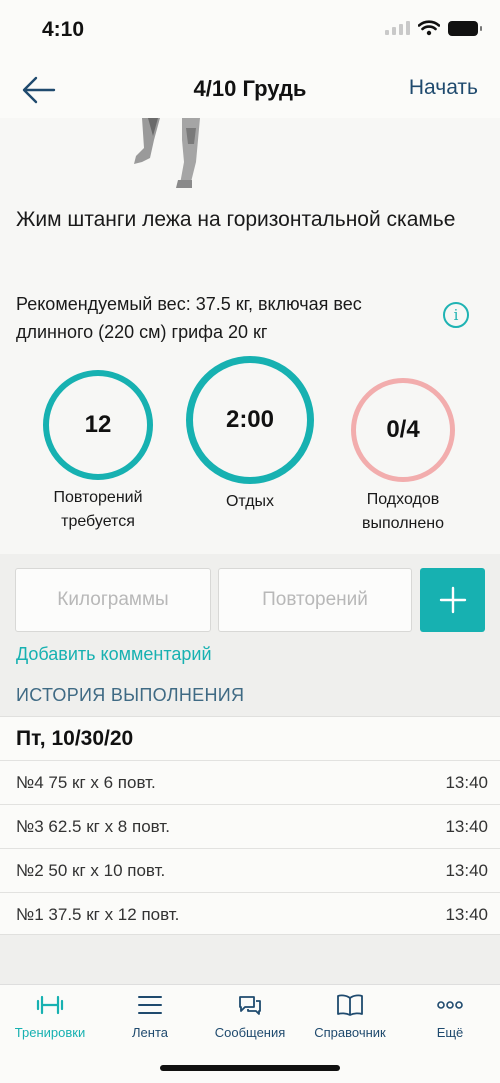  Describe the element at coordinates (250, 90) in the screenshot. I see `nav-bar: 4/10 Грудь Начать` at that location.